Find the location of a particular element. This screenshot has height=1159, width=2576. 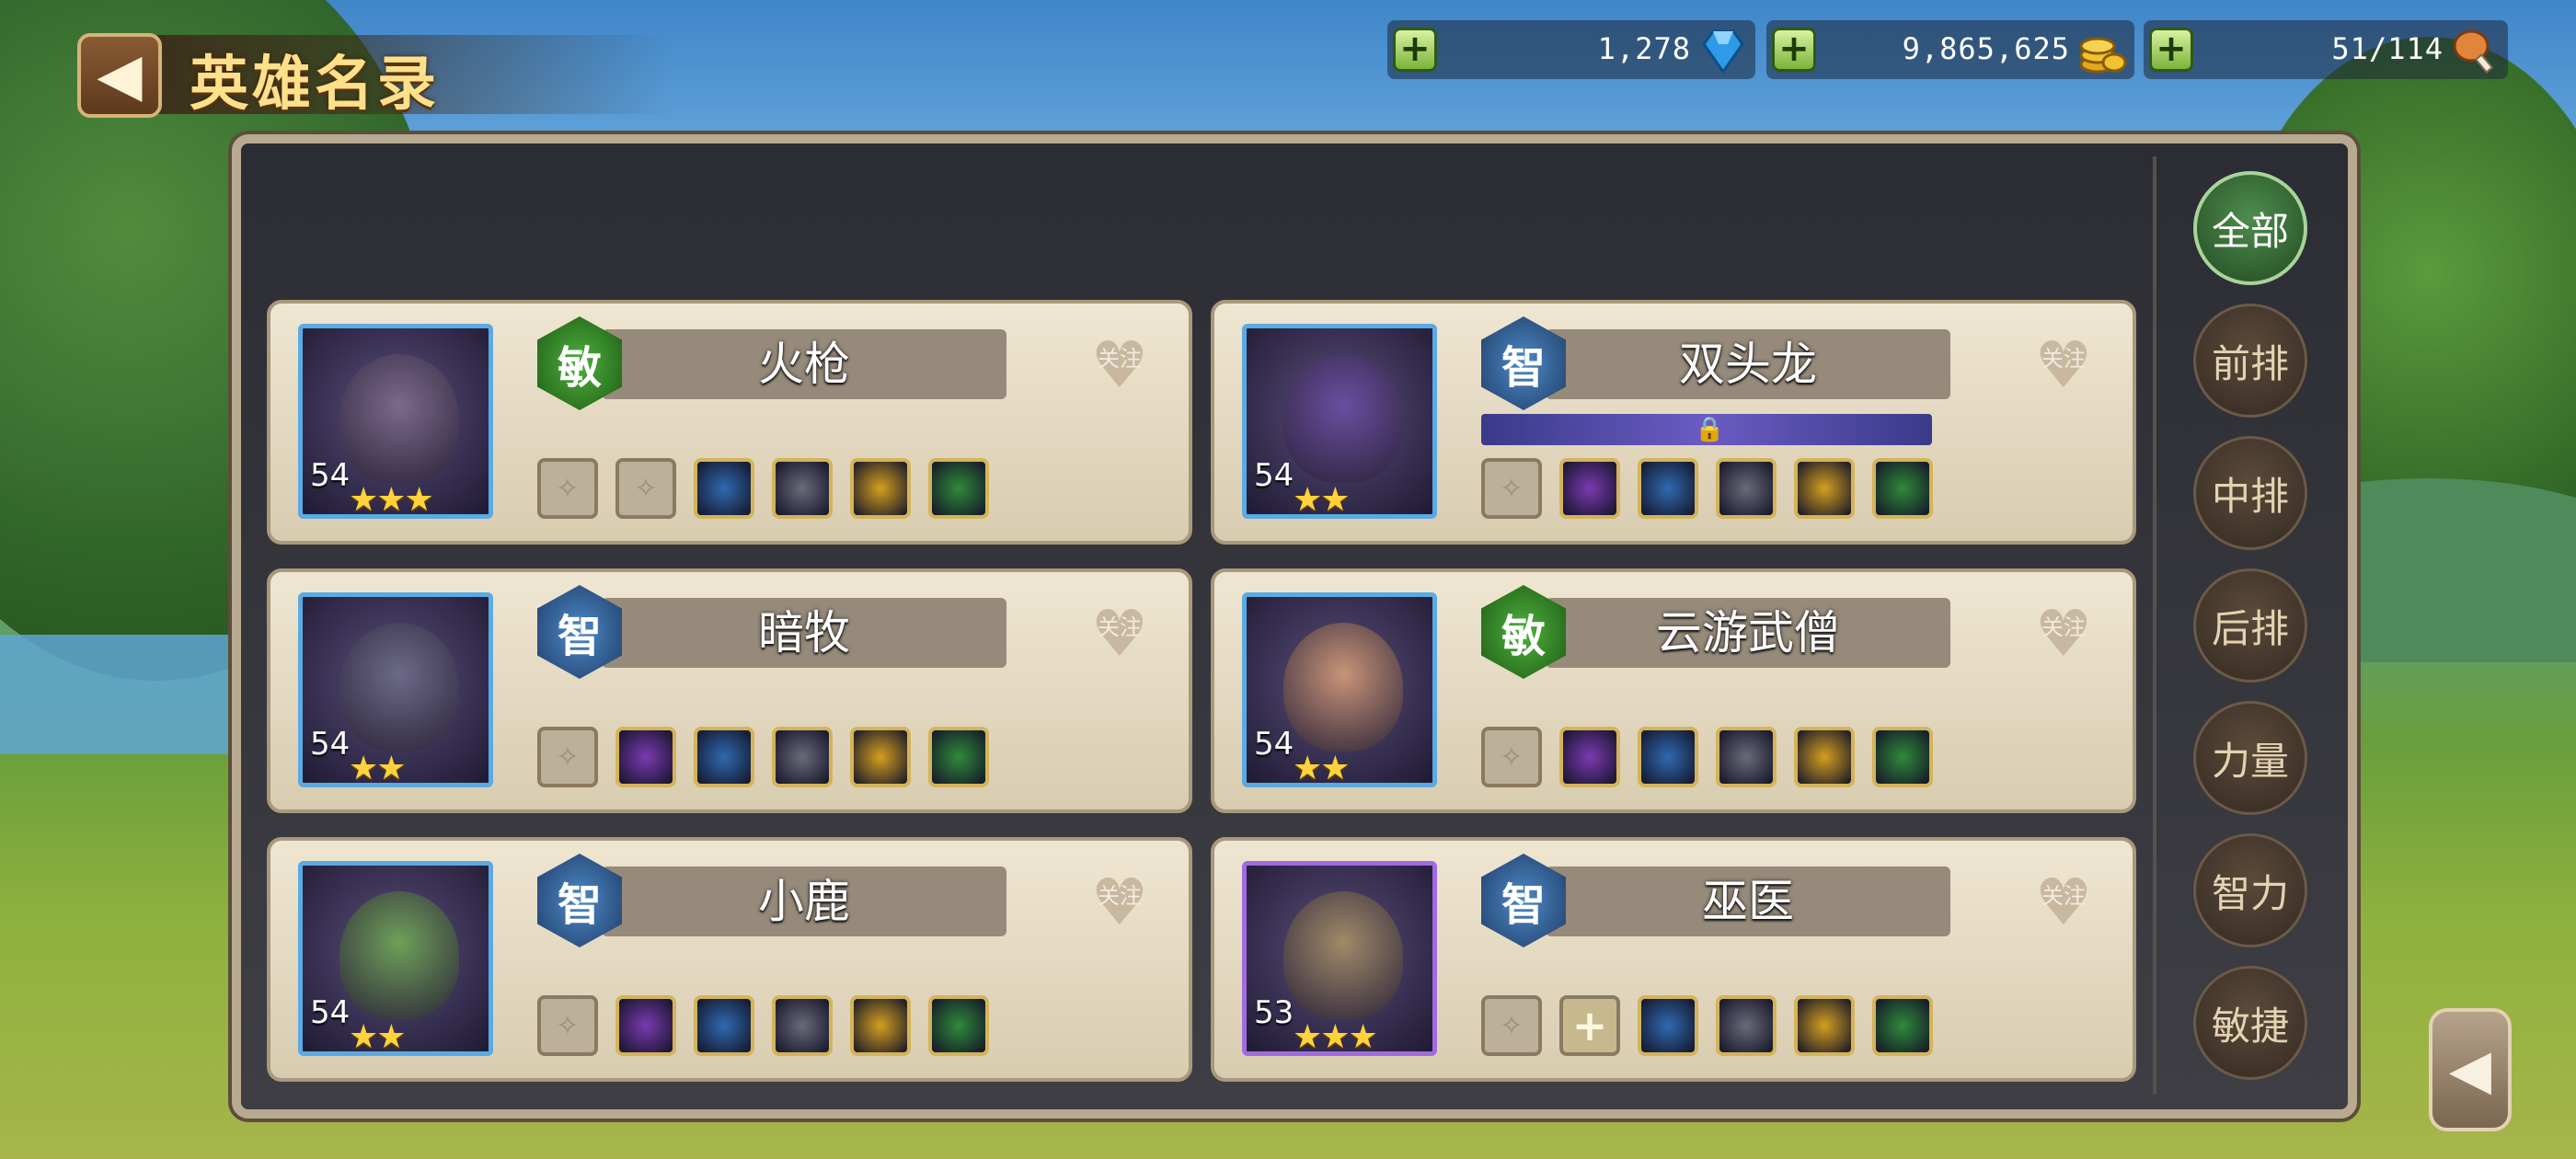

page-title: 英雄名录 is located at coordinates (315, 85).